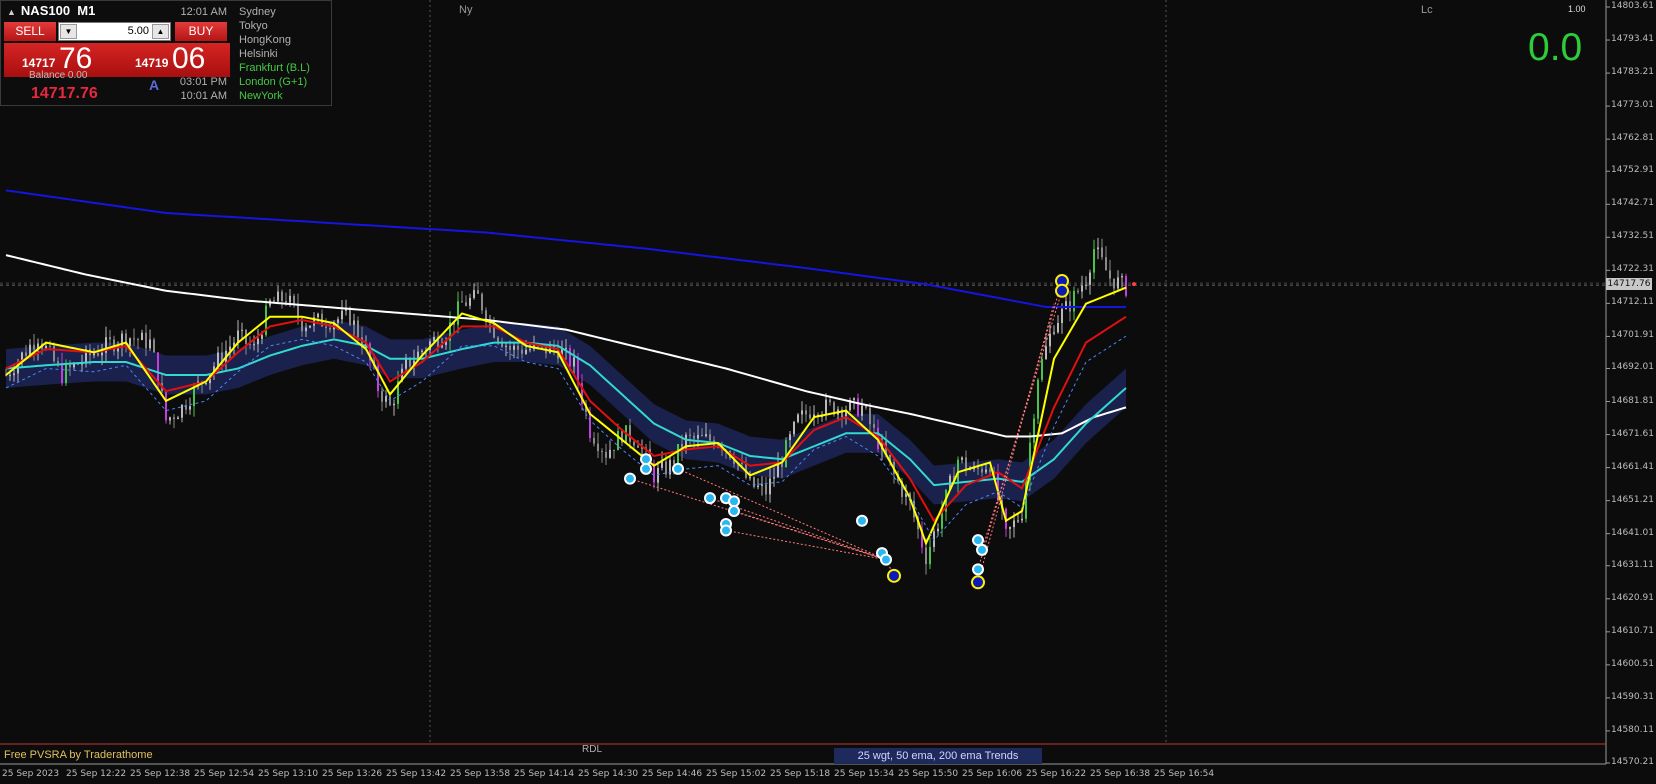  Describe the element at coordinates (45, 10) in the screenshot. I see `symbol-name: NAS100` at that location.